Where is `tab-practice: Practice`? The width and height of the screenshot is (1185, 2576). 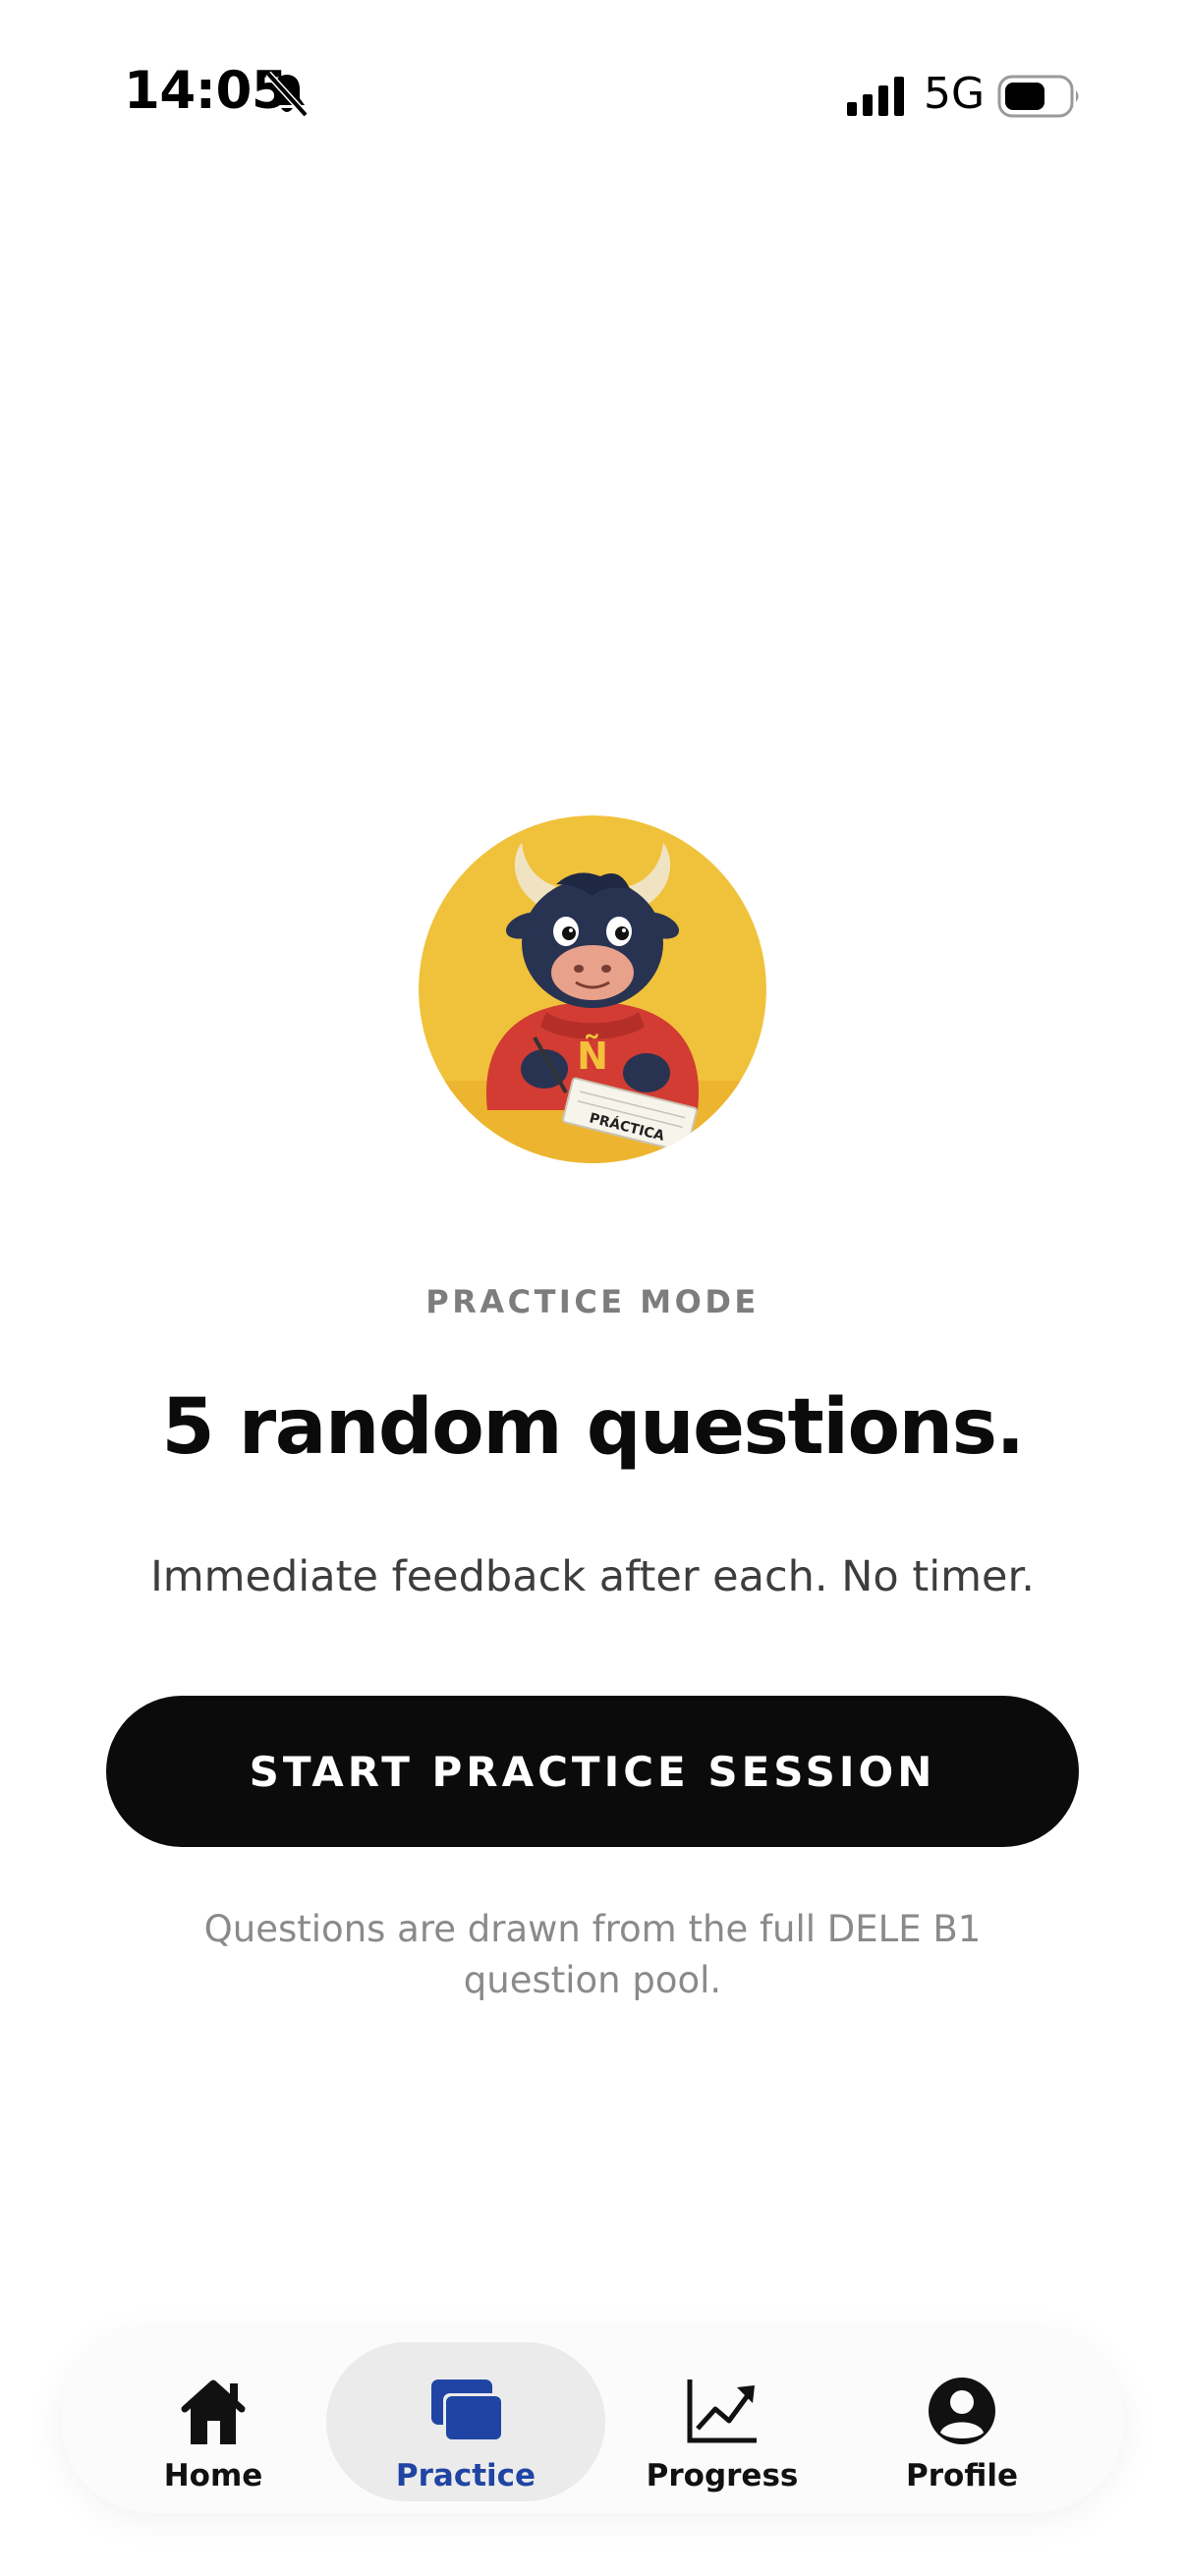 tab-practice: Practice is located at coordinates (466, 2421).